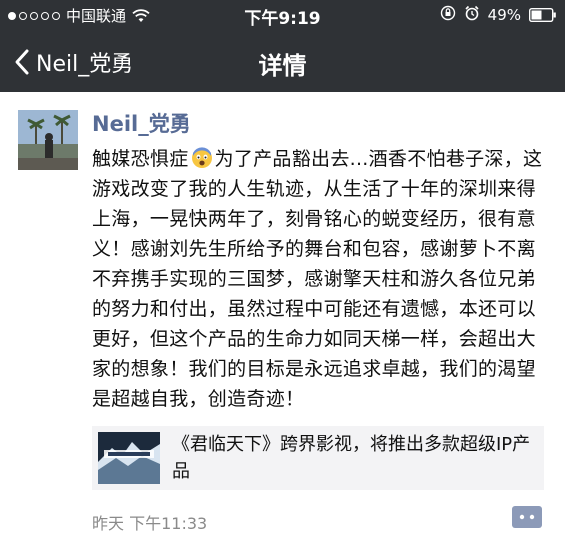 The image size is (565, 560). What do you see at coordinates (129, 458) in the screenshot?
I see `game-poster-thumbnail-icon` at bounding box center [129, 458].